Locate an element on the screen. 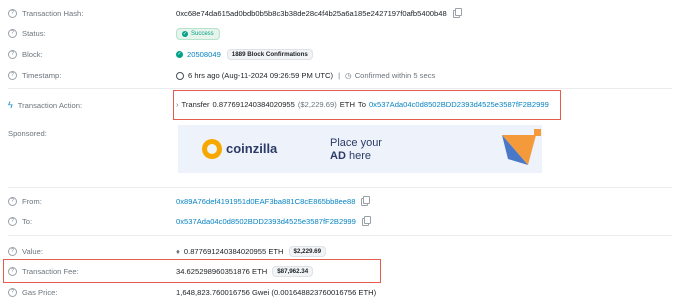 This screenshot has width=679, height=306. gas-price-label: Gas Price: is located at coordinates (40, 292).